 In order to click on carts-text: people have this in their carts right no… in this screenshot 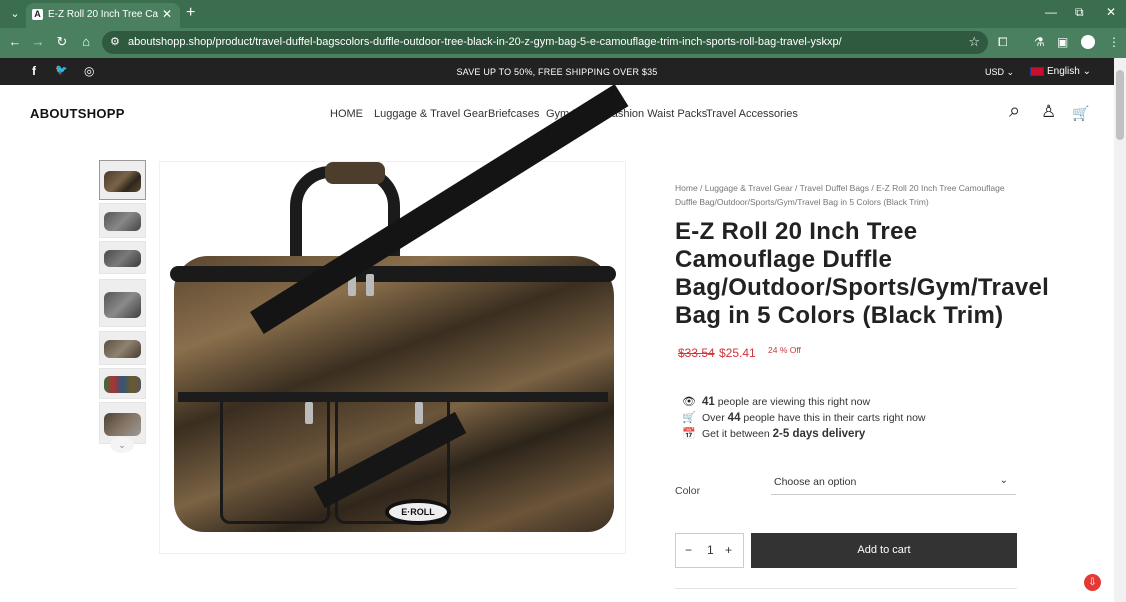, I will do `click(833, 418)`.